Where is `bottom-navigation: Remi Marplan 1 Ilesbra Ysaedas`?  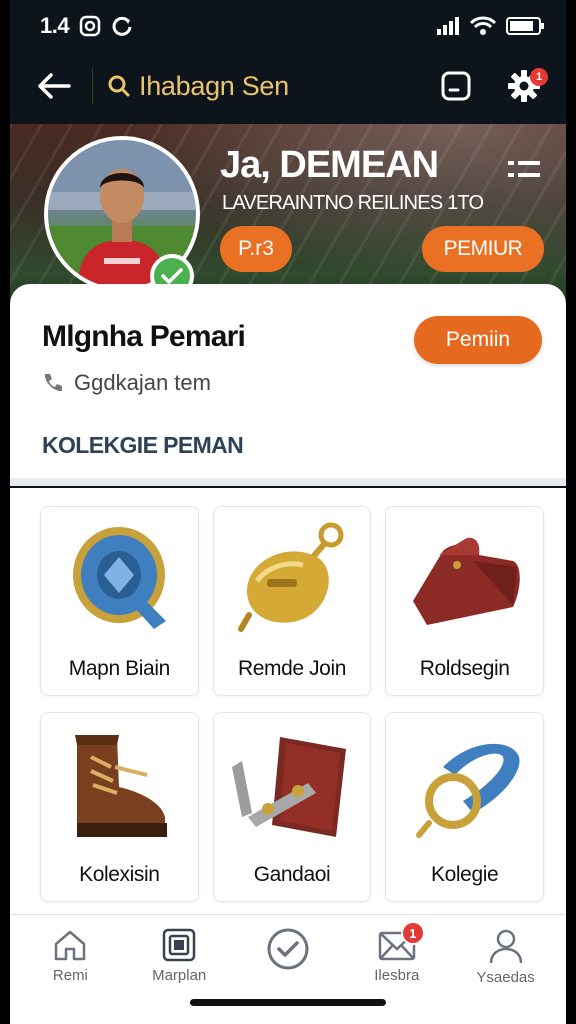
bottom-navigation: Remi Marplan 1 Ilesbra Ysaedas is located at coordinates (288, 969).